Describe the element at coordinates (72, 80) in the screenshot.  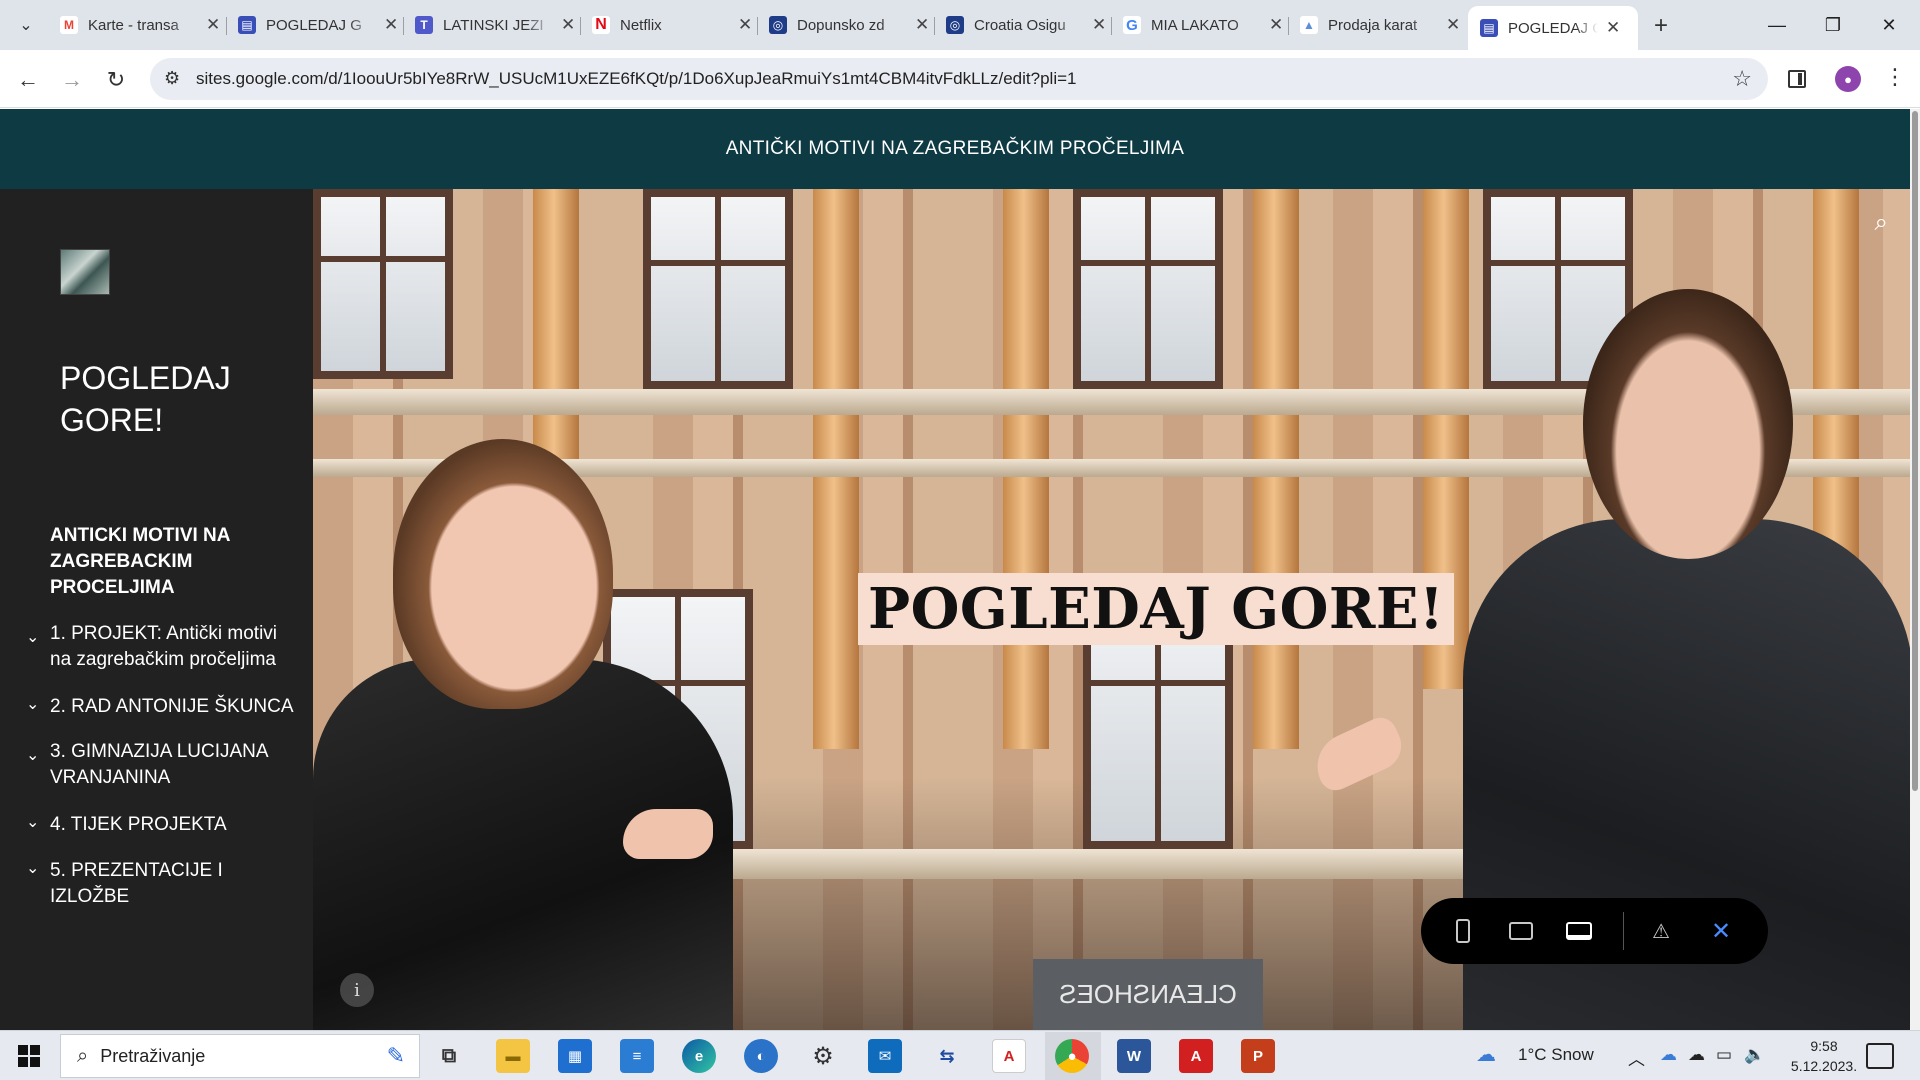
I see `forward-arrow-icon: →` at that location.